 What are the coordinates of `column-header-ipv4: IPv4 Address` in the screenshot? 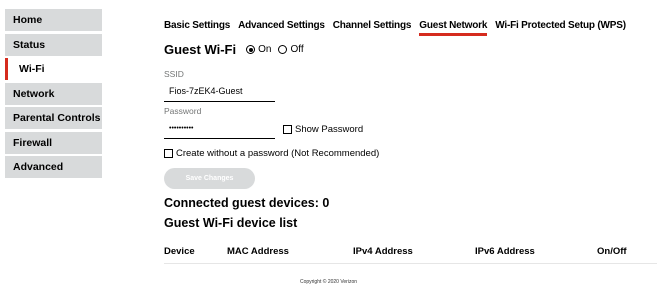 It's located at (383, 251).